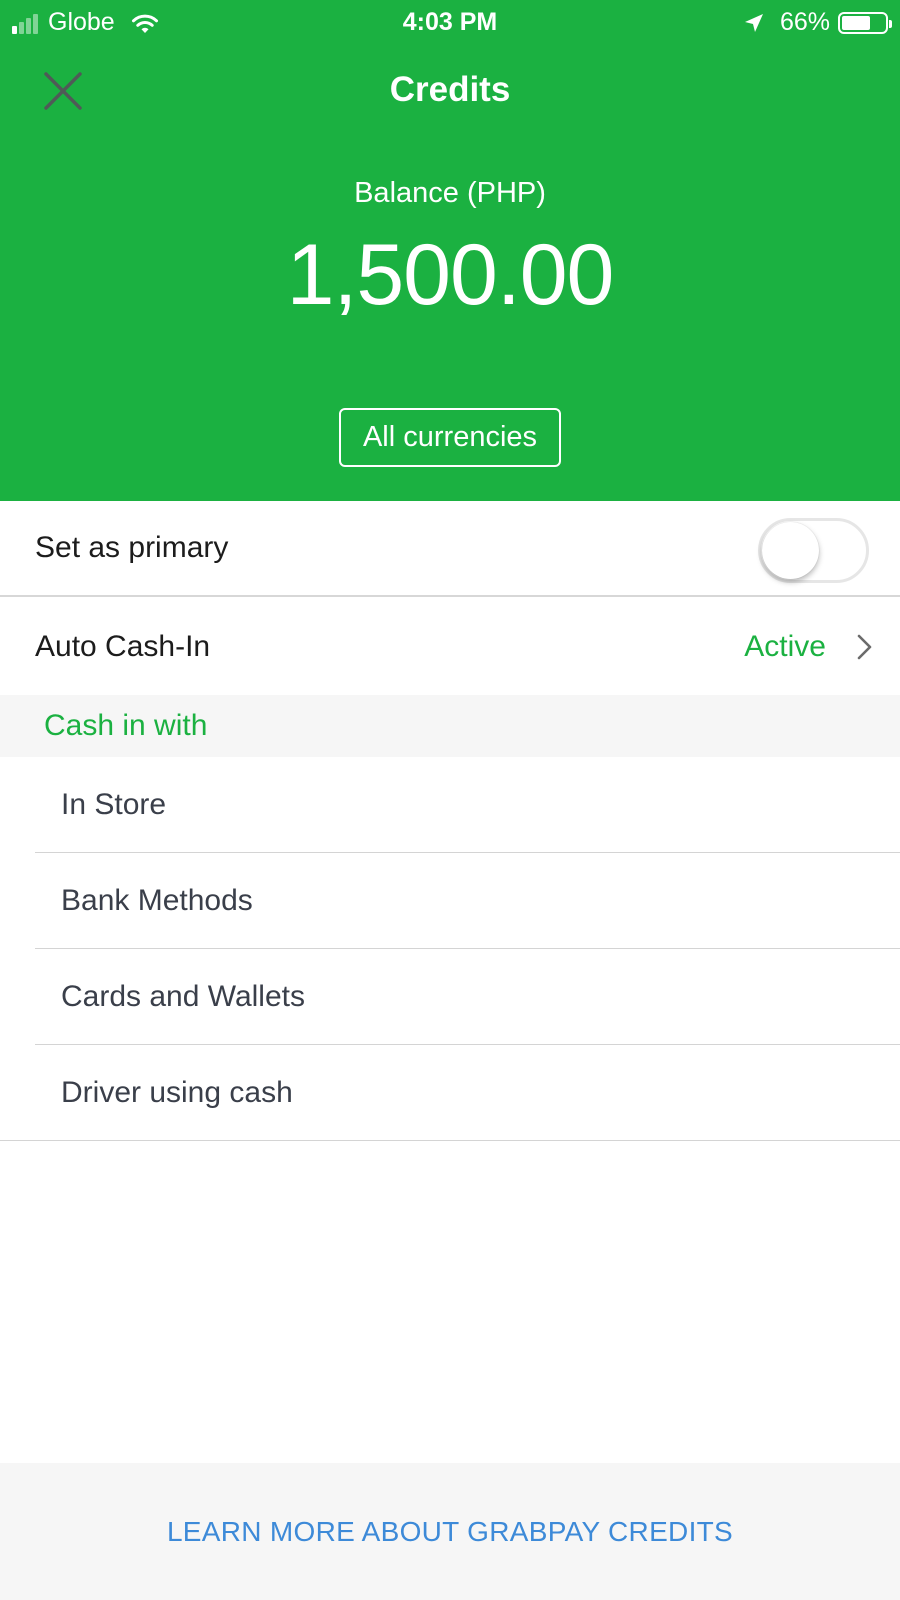 This screenshot has width=900, height=1600. I want to click on all-currencies-button: All currencies, so click(450, 437).